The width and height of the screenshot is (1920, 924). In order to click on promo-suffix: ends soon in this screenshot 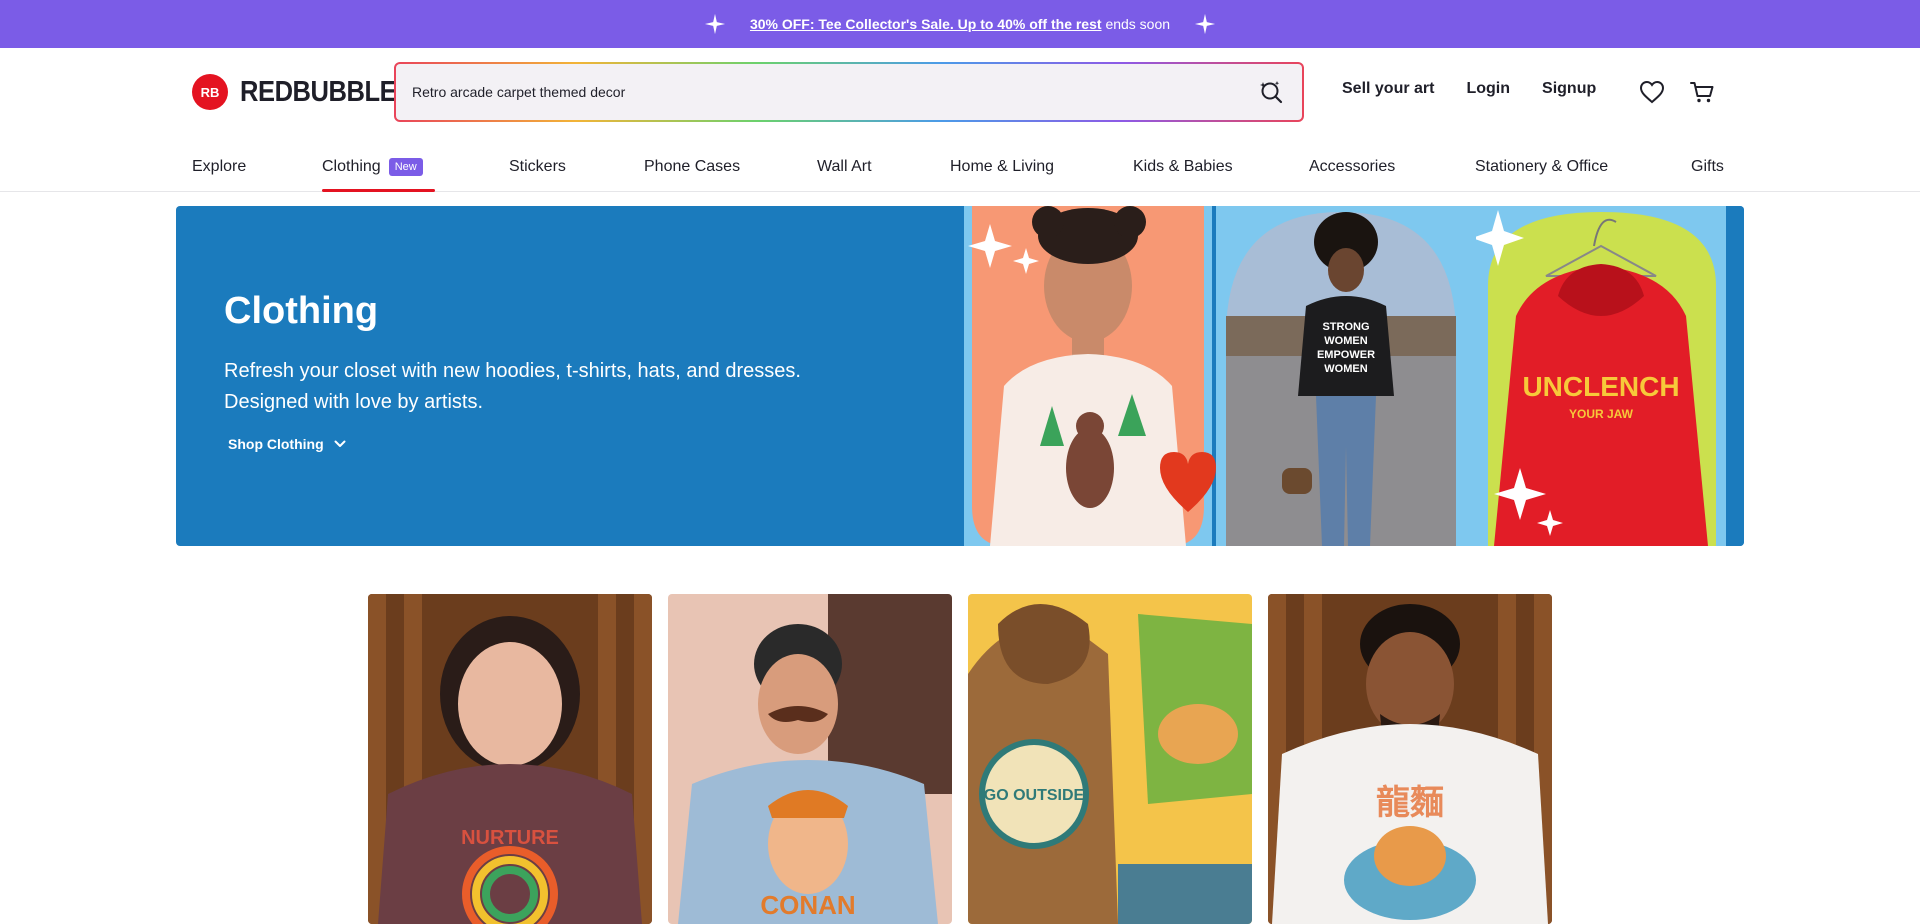, I will do `click(1138, 24)`.